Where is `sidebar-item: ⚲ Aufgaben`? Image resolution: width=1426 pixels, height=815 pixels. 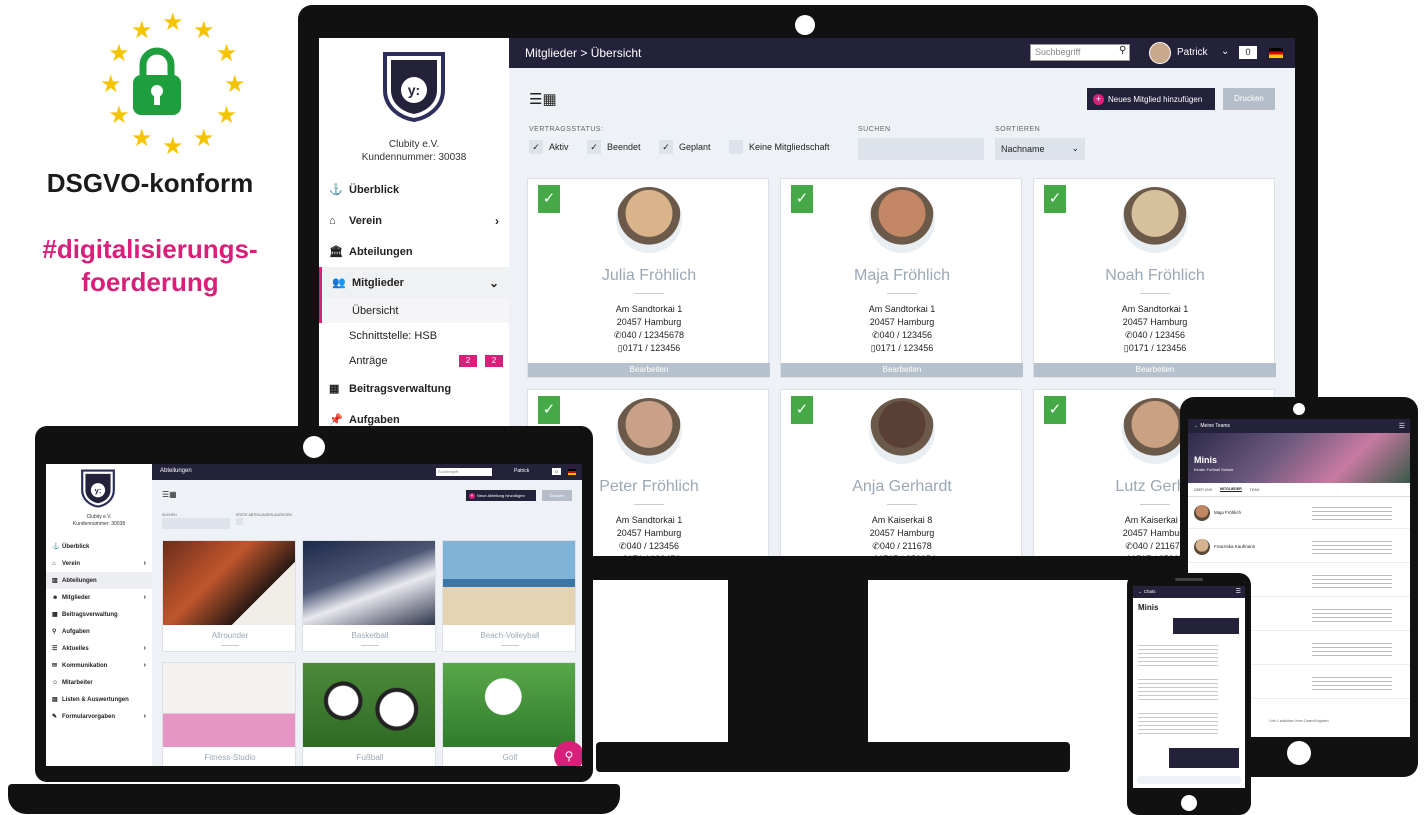
sidebar-item: ⚲ Aufgaben is located at coordinates (99, 631).